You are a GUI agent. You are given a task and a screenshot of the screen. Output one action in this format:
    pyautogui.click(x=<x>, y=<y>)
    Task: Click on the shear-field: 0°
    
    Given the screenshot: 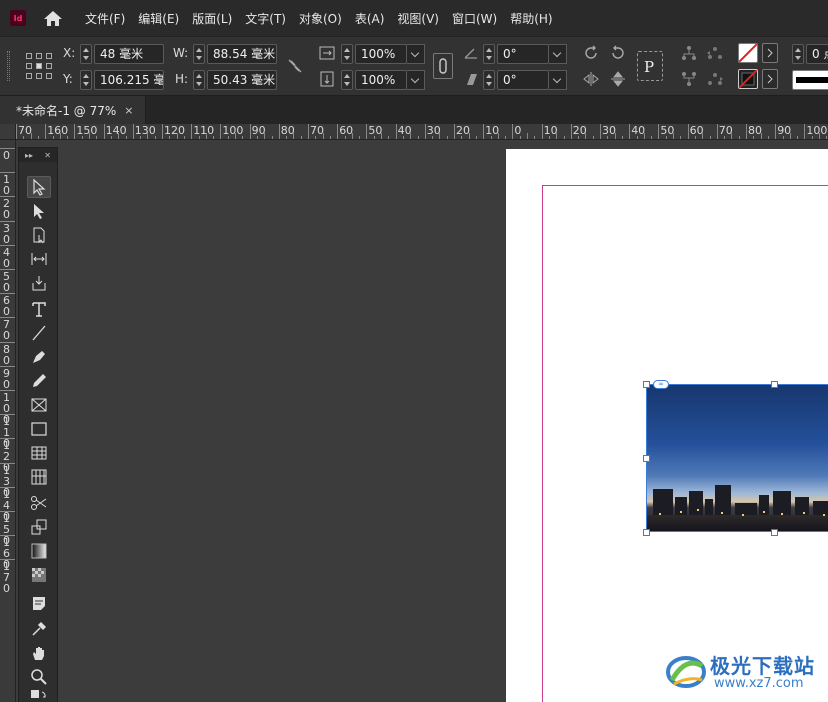 What is the action you would take?
    pyautogui.click(x=523, y=80)
    